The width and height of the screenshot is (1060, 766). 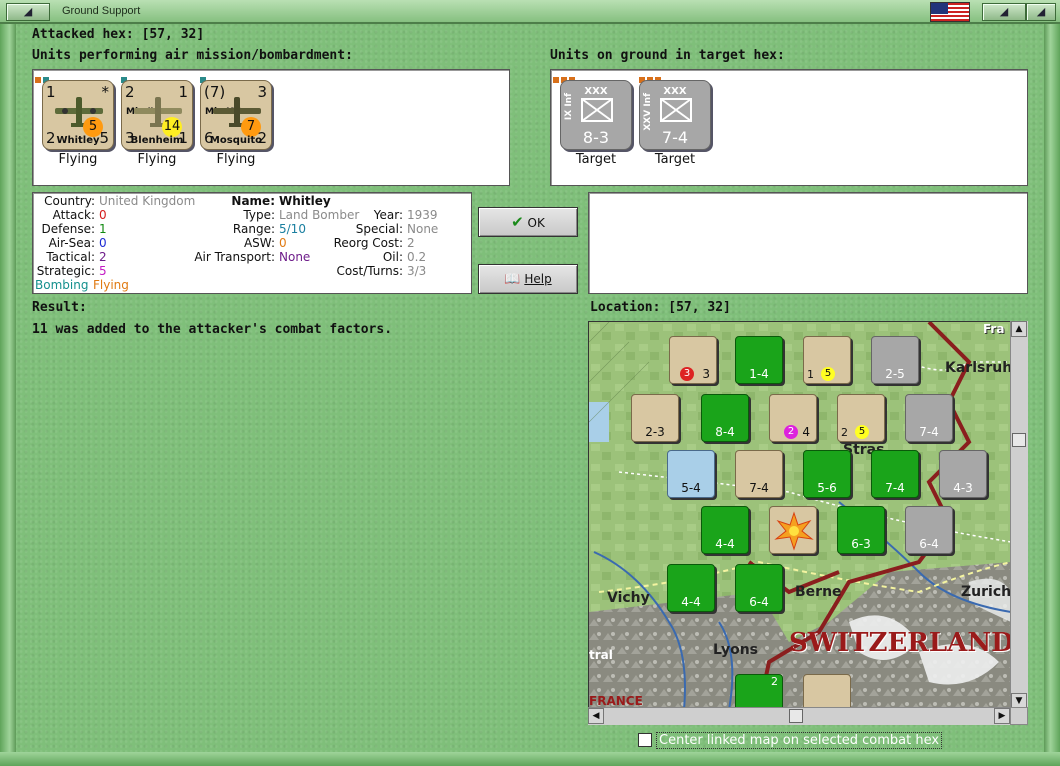 What do you see at coordinates (295, 257) in the screenshot?
I see `air-transport-value: None` at bounding box center [295, 257].